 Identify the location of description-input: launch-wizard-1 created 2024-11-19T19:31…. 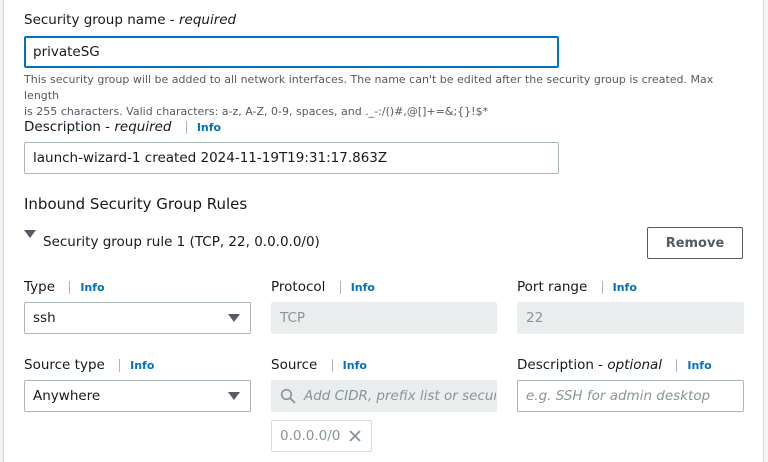
(291, 158).